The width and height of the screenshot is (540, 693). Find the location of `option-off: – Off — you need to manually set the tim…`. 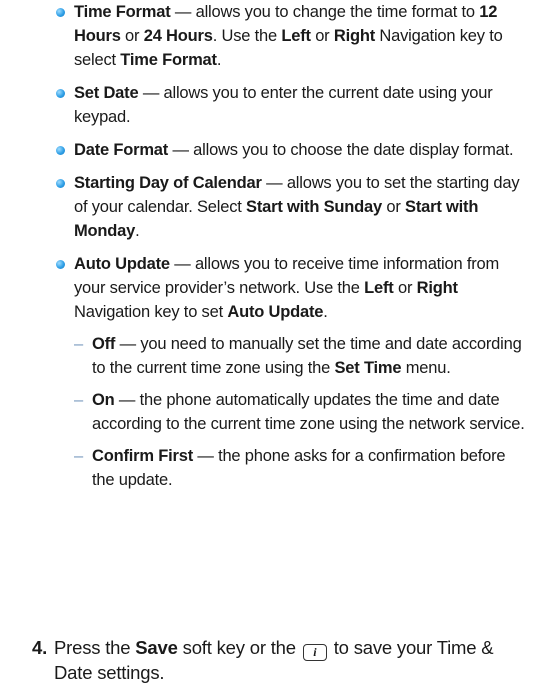

option-off: – Off — you need to manually set the tim… is located at coordinates (300, 356).